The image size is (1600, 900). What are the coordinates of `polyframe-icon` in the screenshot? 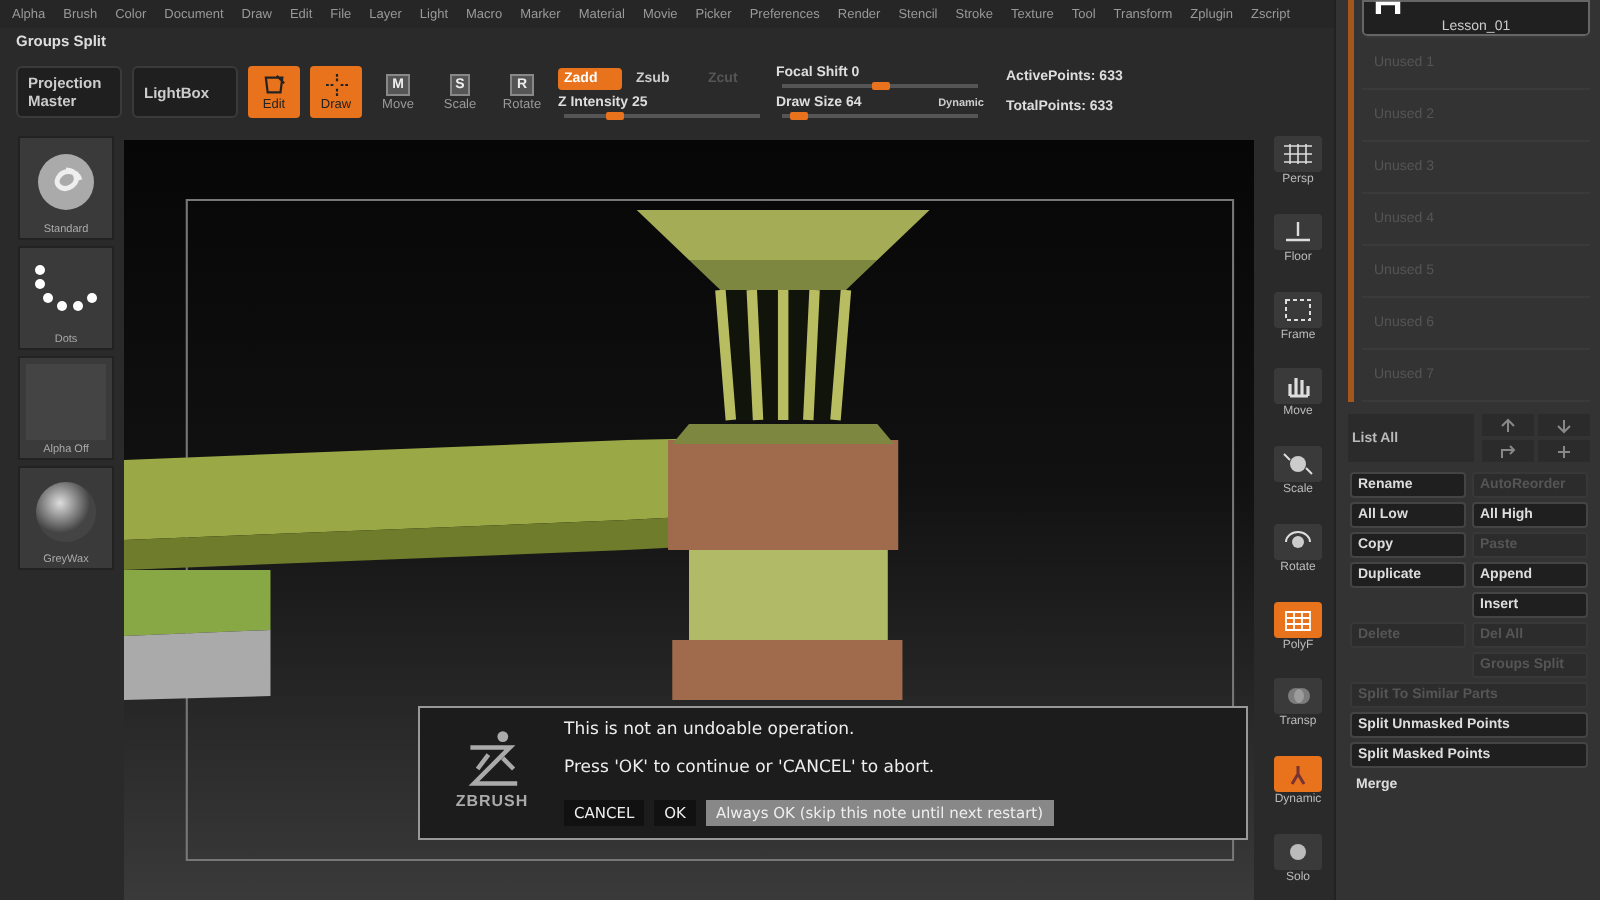 It's located at (1298, 619).